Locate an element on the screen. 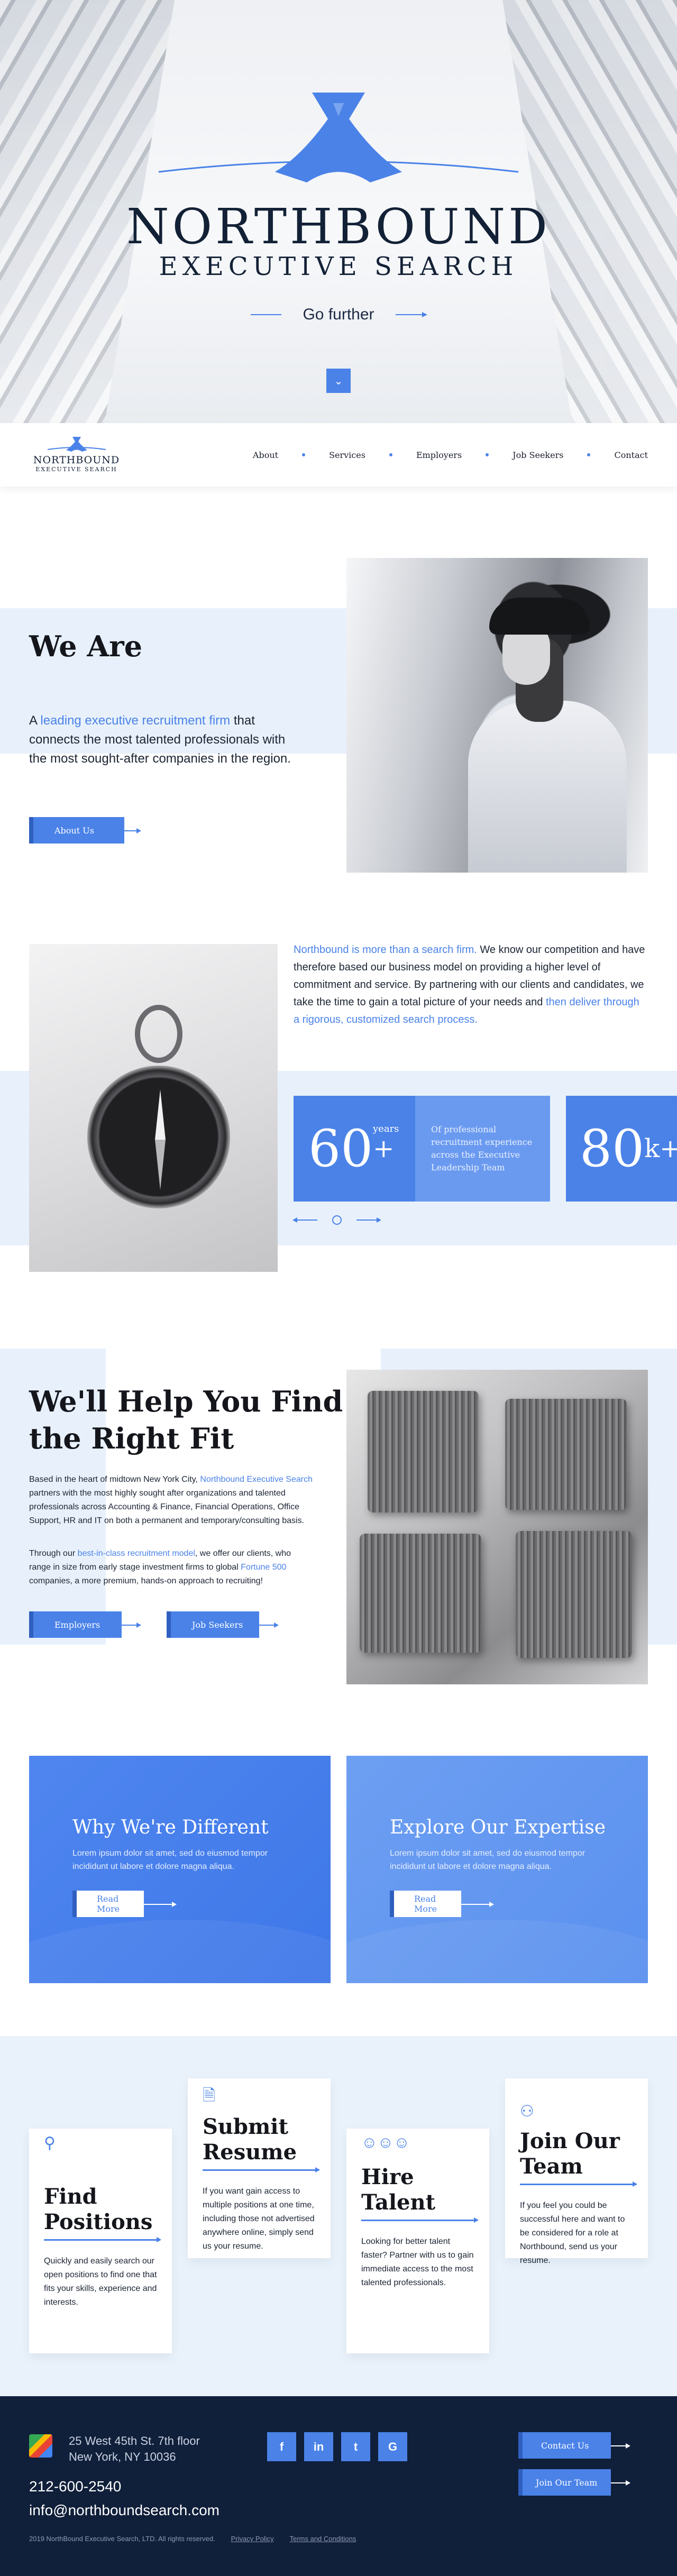 The height and width of the screenshot is (2576, 677). footer-email: info@northboundsearch.com is located at coordinates (124, 2511).